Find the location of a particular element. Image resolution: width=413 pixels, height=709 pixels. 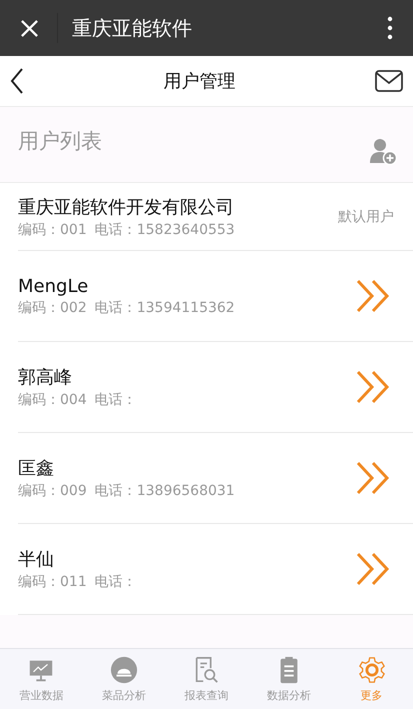

user-code: 编码：004 is located at coordinates (52, 400).